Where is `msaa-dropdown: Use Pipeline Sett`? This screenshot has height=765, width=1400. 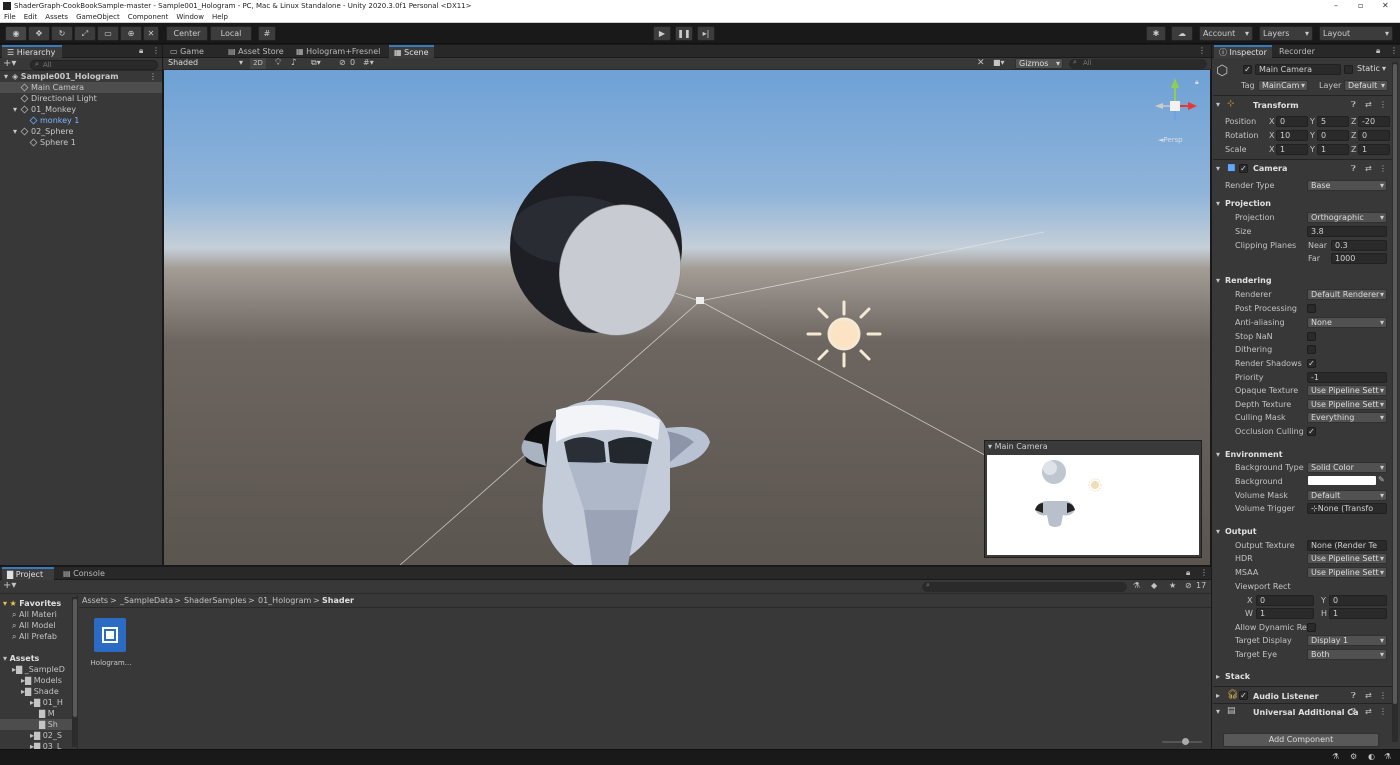
msaa-dropdown: Use Pipeline Sett is located at coordinates (1347, 572).